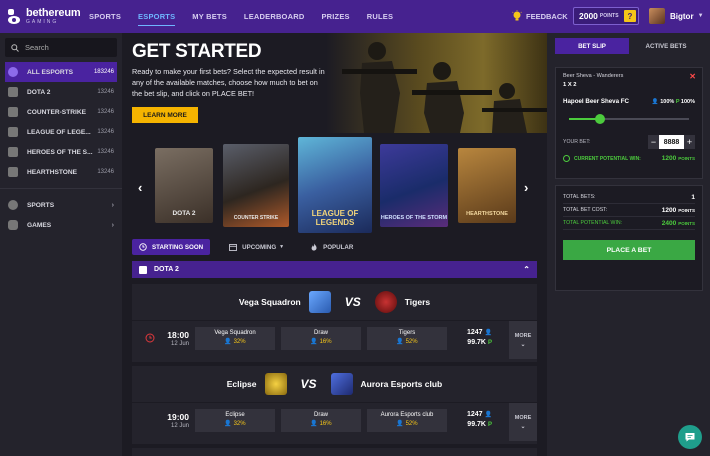 The image size is (710, 456). Describe the element at coordinates (687, 101) in the screenshot. I see `pick-points-percent: 100%` at that location.